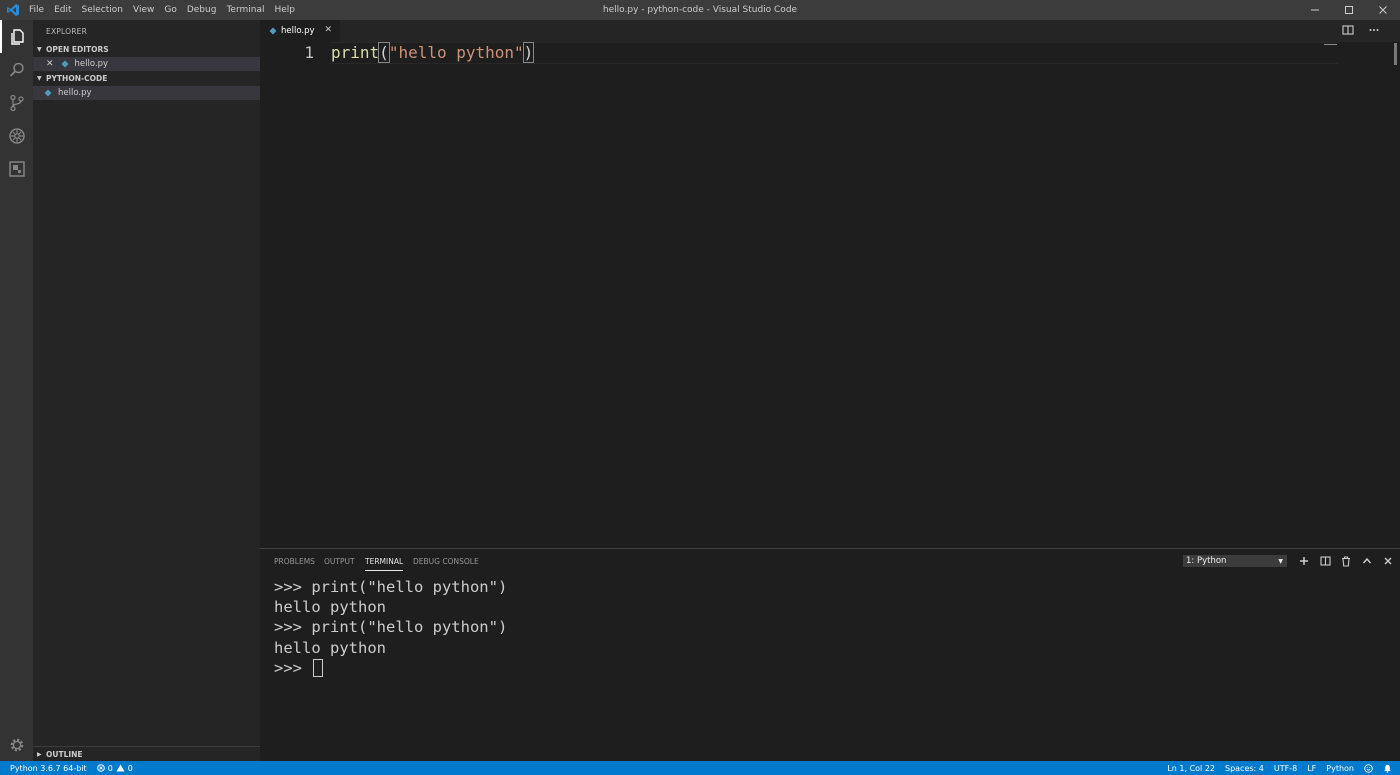  I want to click on activity-source-control, so click(16, 102).